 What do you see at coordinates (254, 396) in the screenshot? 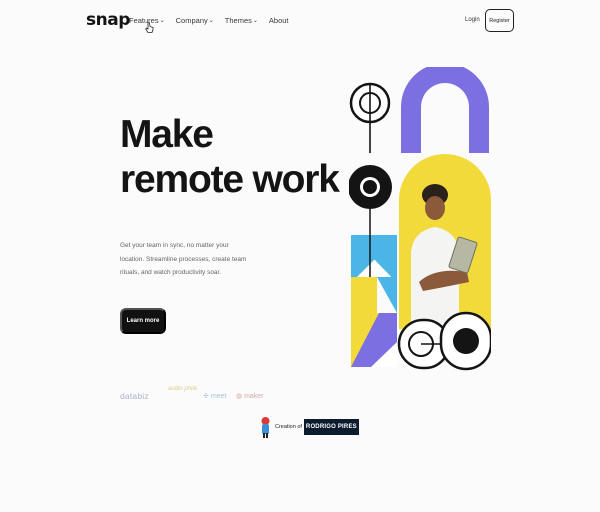
I see `maker-logo-label: maker` at bounding box center [254, 396].